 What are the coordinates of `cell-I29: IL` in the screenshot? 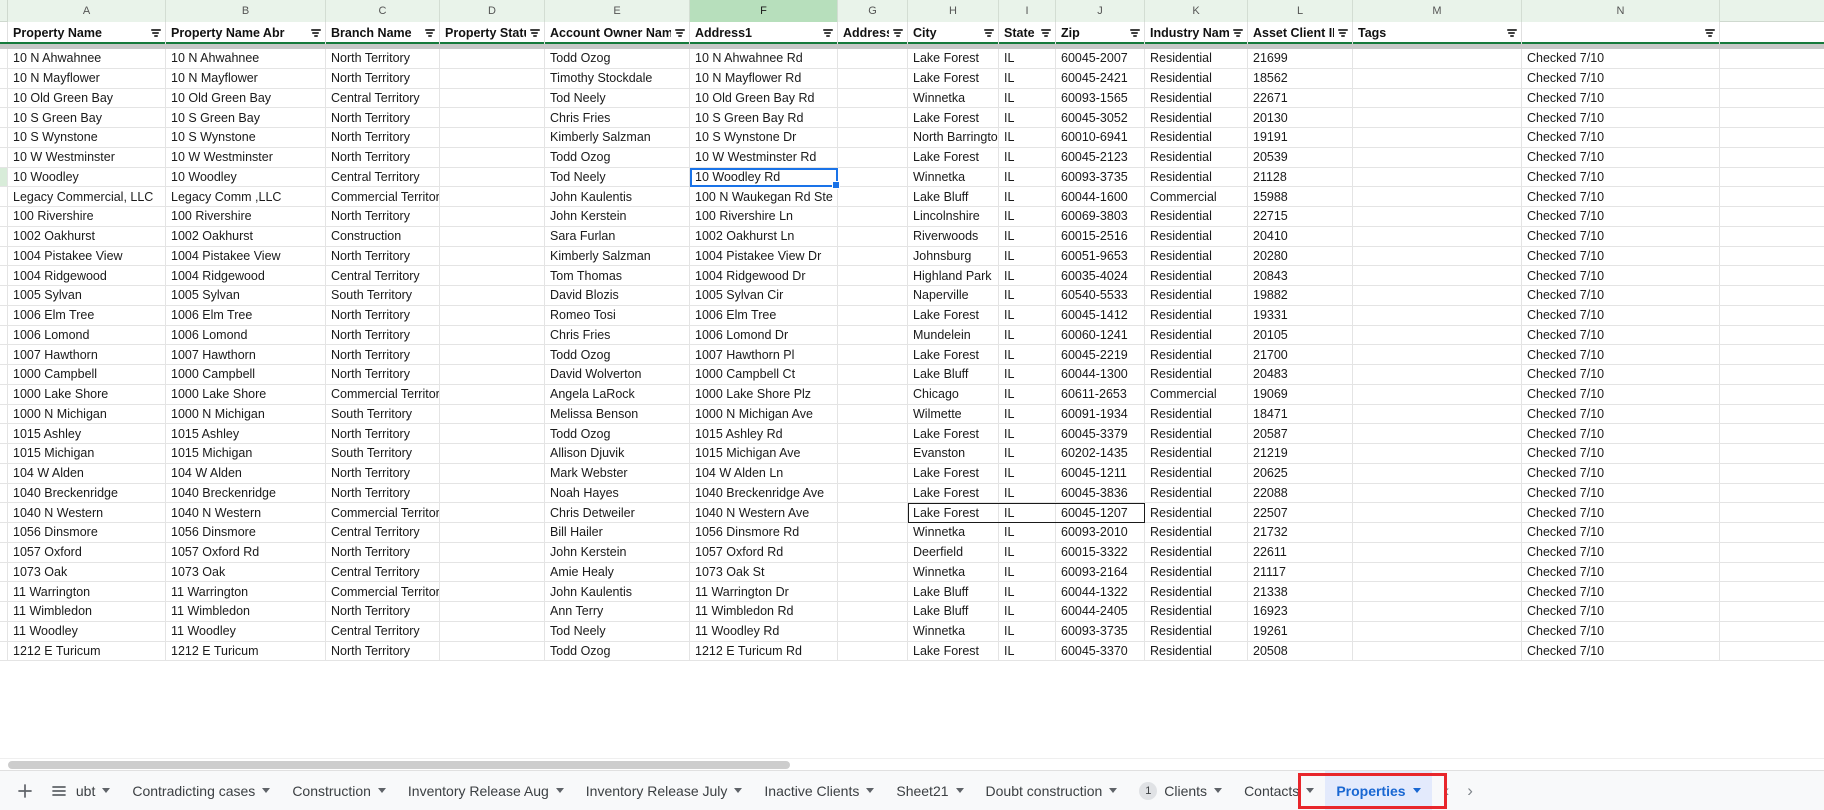 It's located at (1027, 611).